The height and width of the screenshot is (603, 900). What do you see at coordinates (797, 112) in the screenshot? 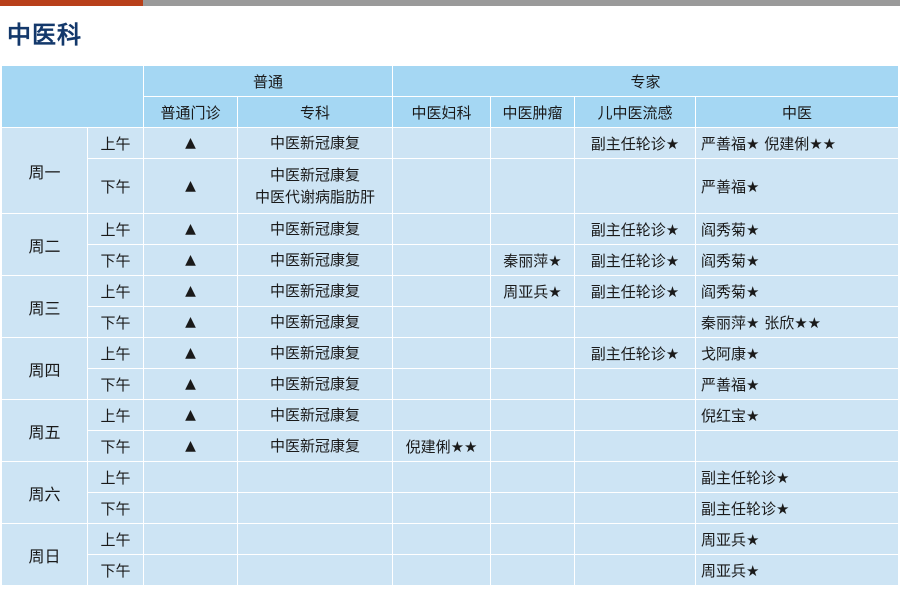
I see `column-header-tcm: 中医` at bounding box center [797, 112].